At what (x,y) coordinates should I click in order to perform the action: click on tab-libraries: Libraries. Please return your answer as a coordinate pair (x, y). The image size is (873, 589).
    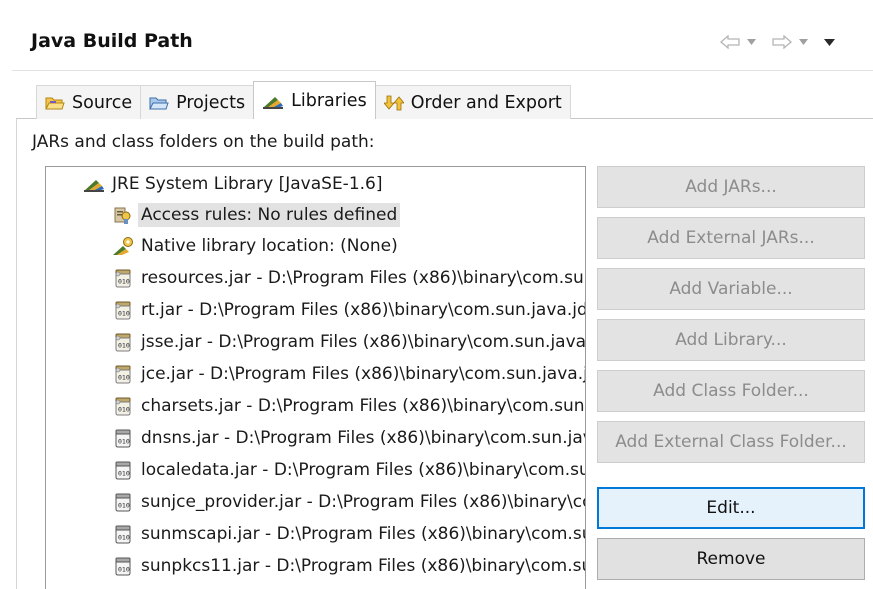
    Looking at the image, I should click on (314, 100).